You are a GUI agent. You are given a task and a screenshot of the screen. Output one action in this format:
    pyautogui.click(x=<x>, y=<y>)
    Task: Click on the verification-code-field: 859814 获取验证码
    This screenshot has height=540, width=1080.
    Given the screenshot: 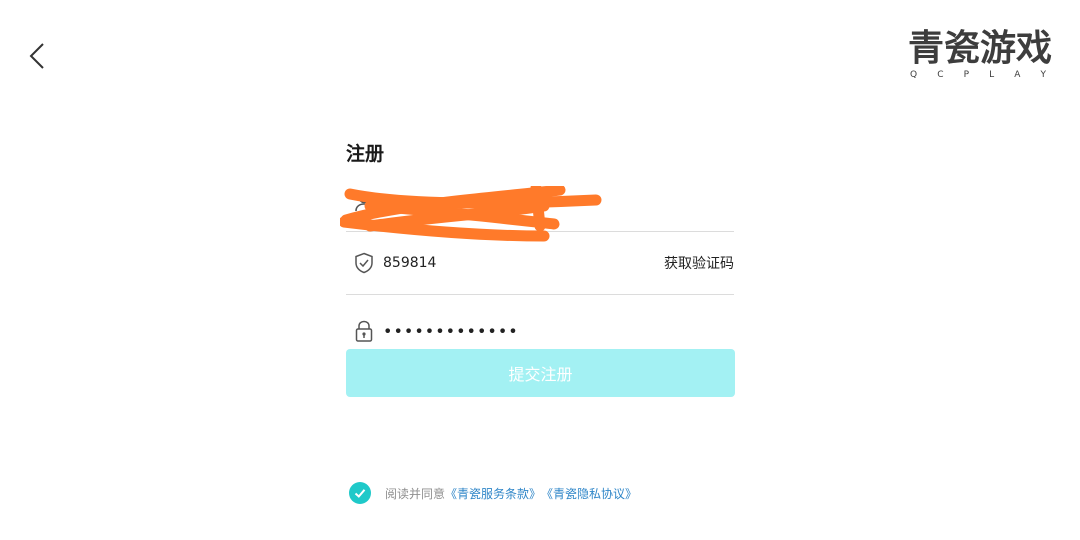 What is the action you would take?
    pyautogui.click(x=540, y=263)
    